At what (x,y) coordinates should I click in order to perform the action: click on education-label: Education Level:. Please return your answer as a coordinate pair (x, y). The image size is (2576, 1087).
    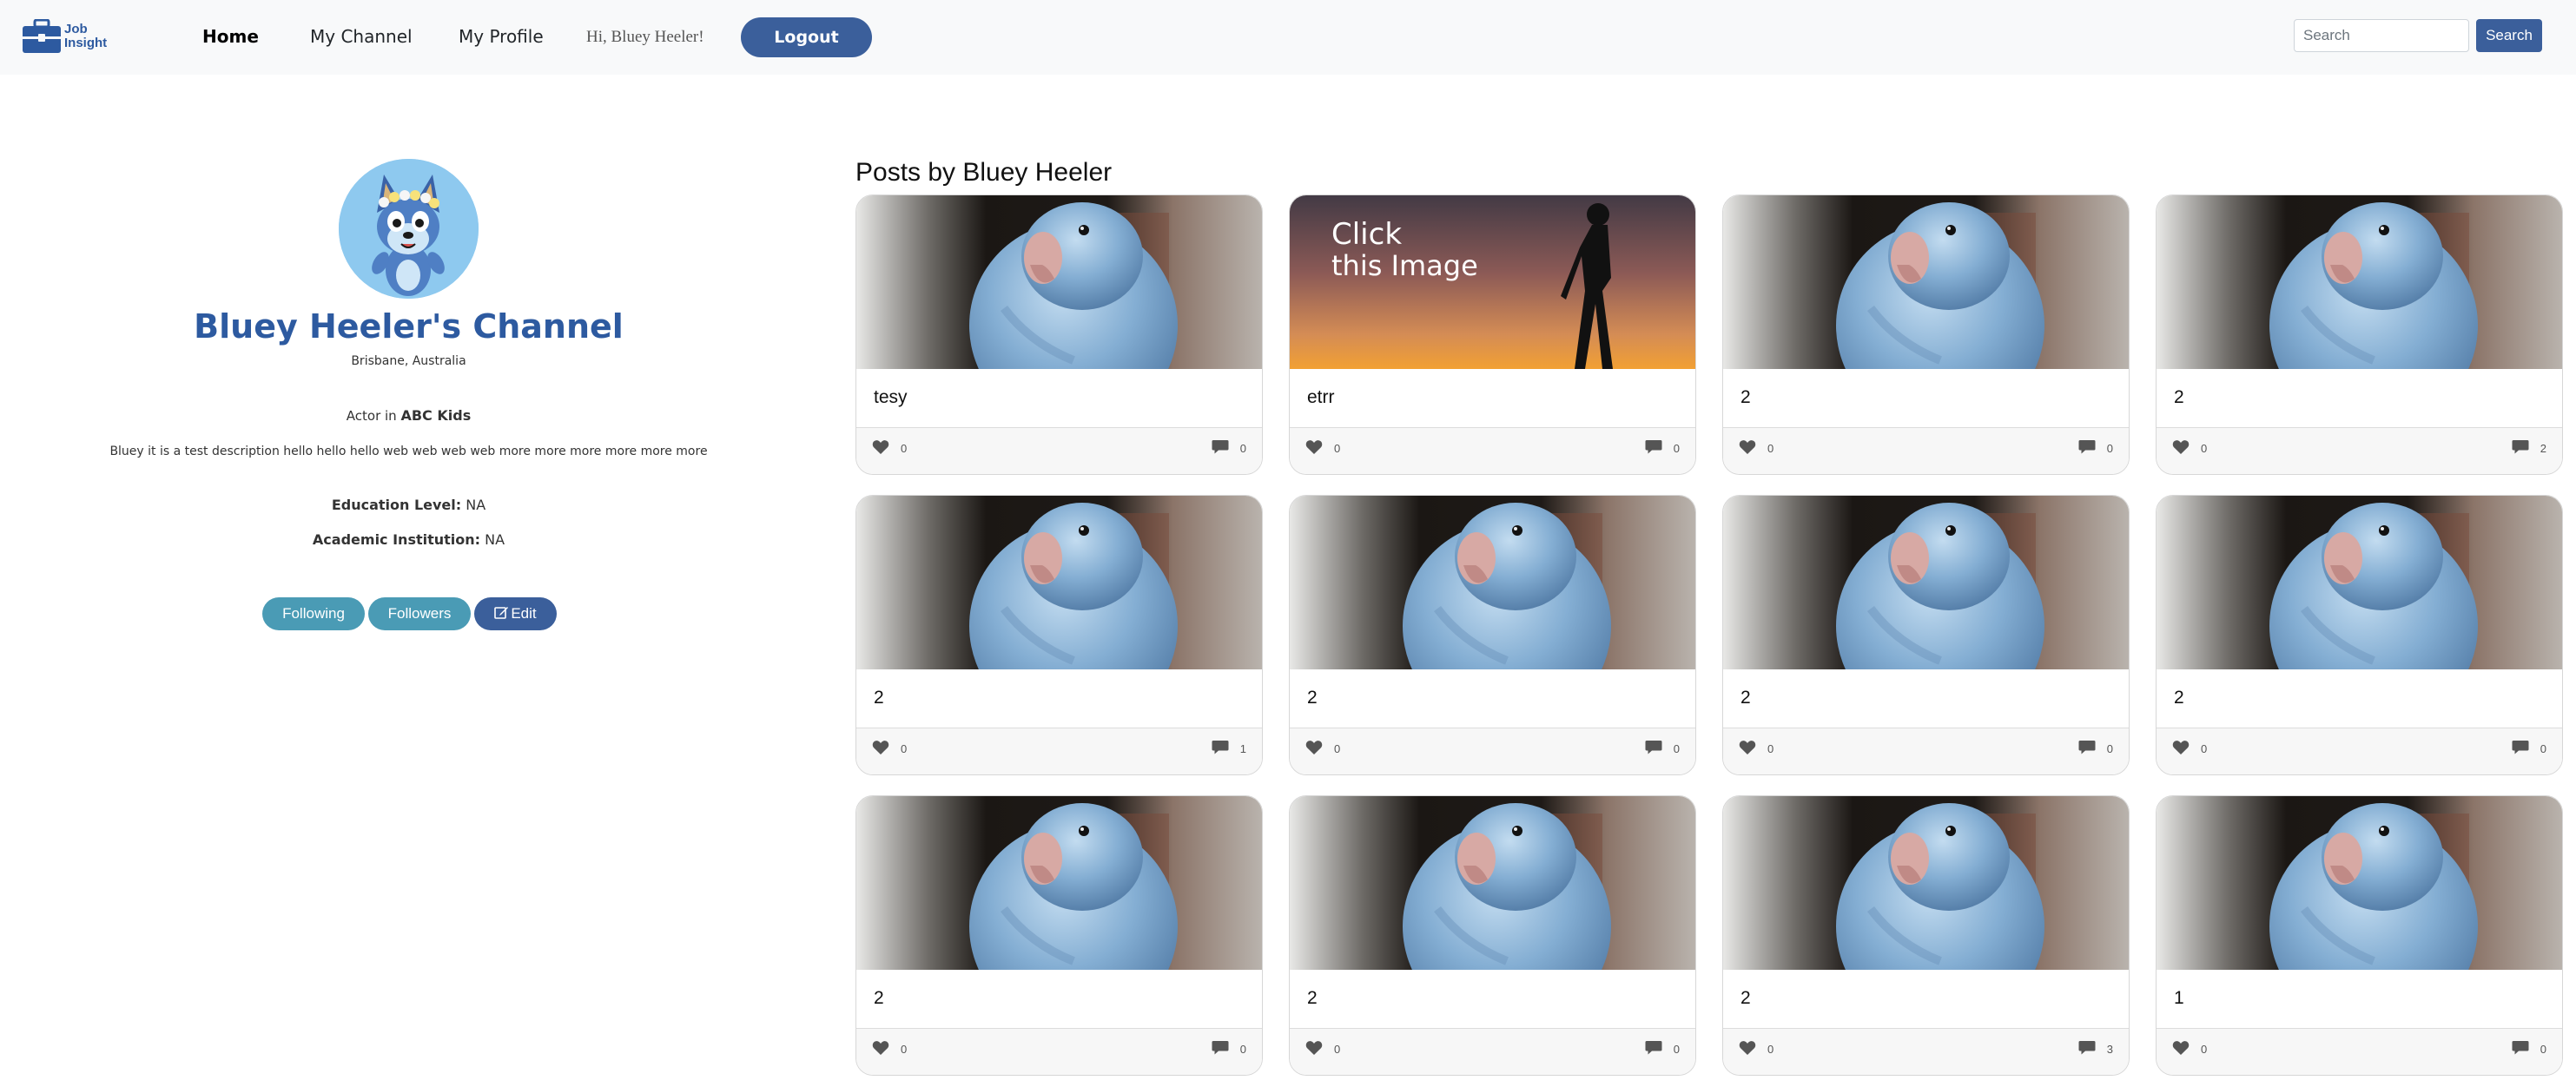
    Looking at the image, I should click on (397, 505).